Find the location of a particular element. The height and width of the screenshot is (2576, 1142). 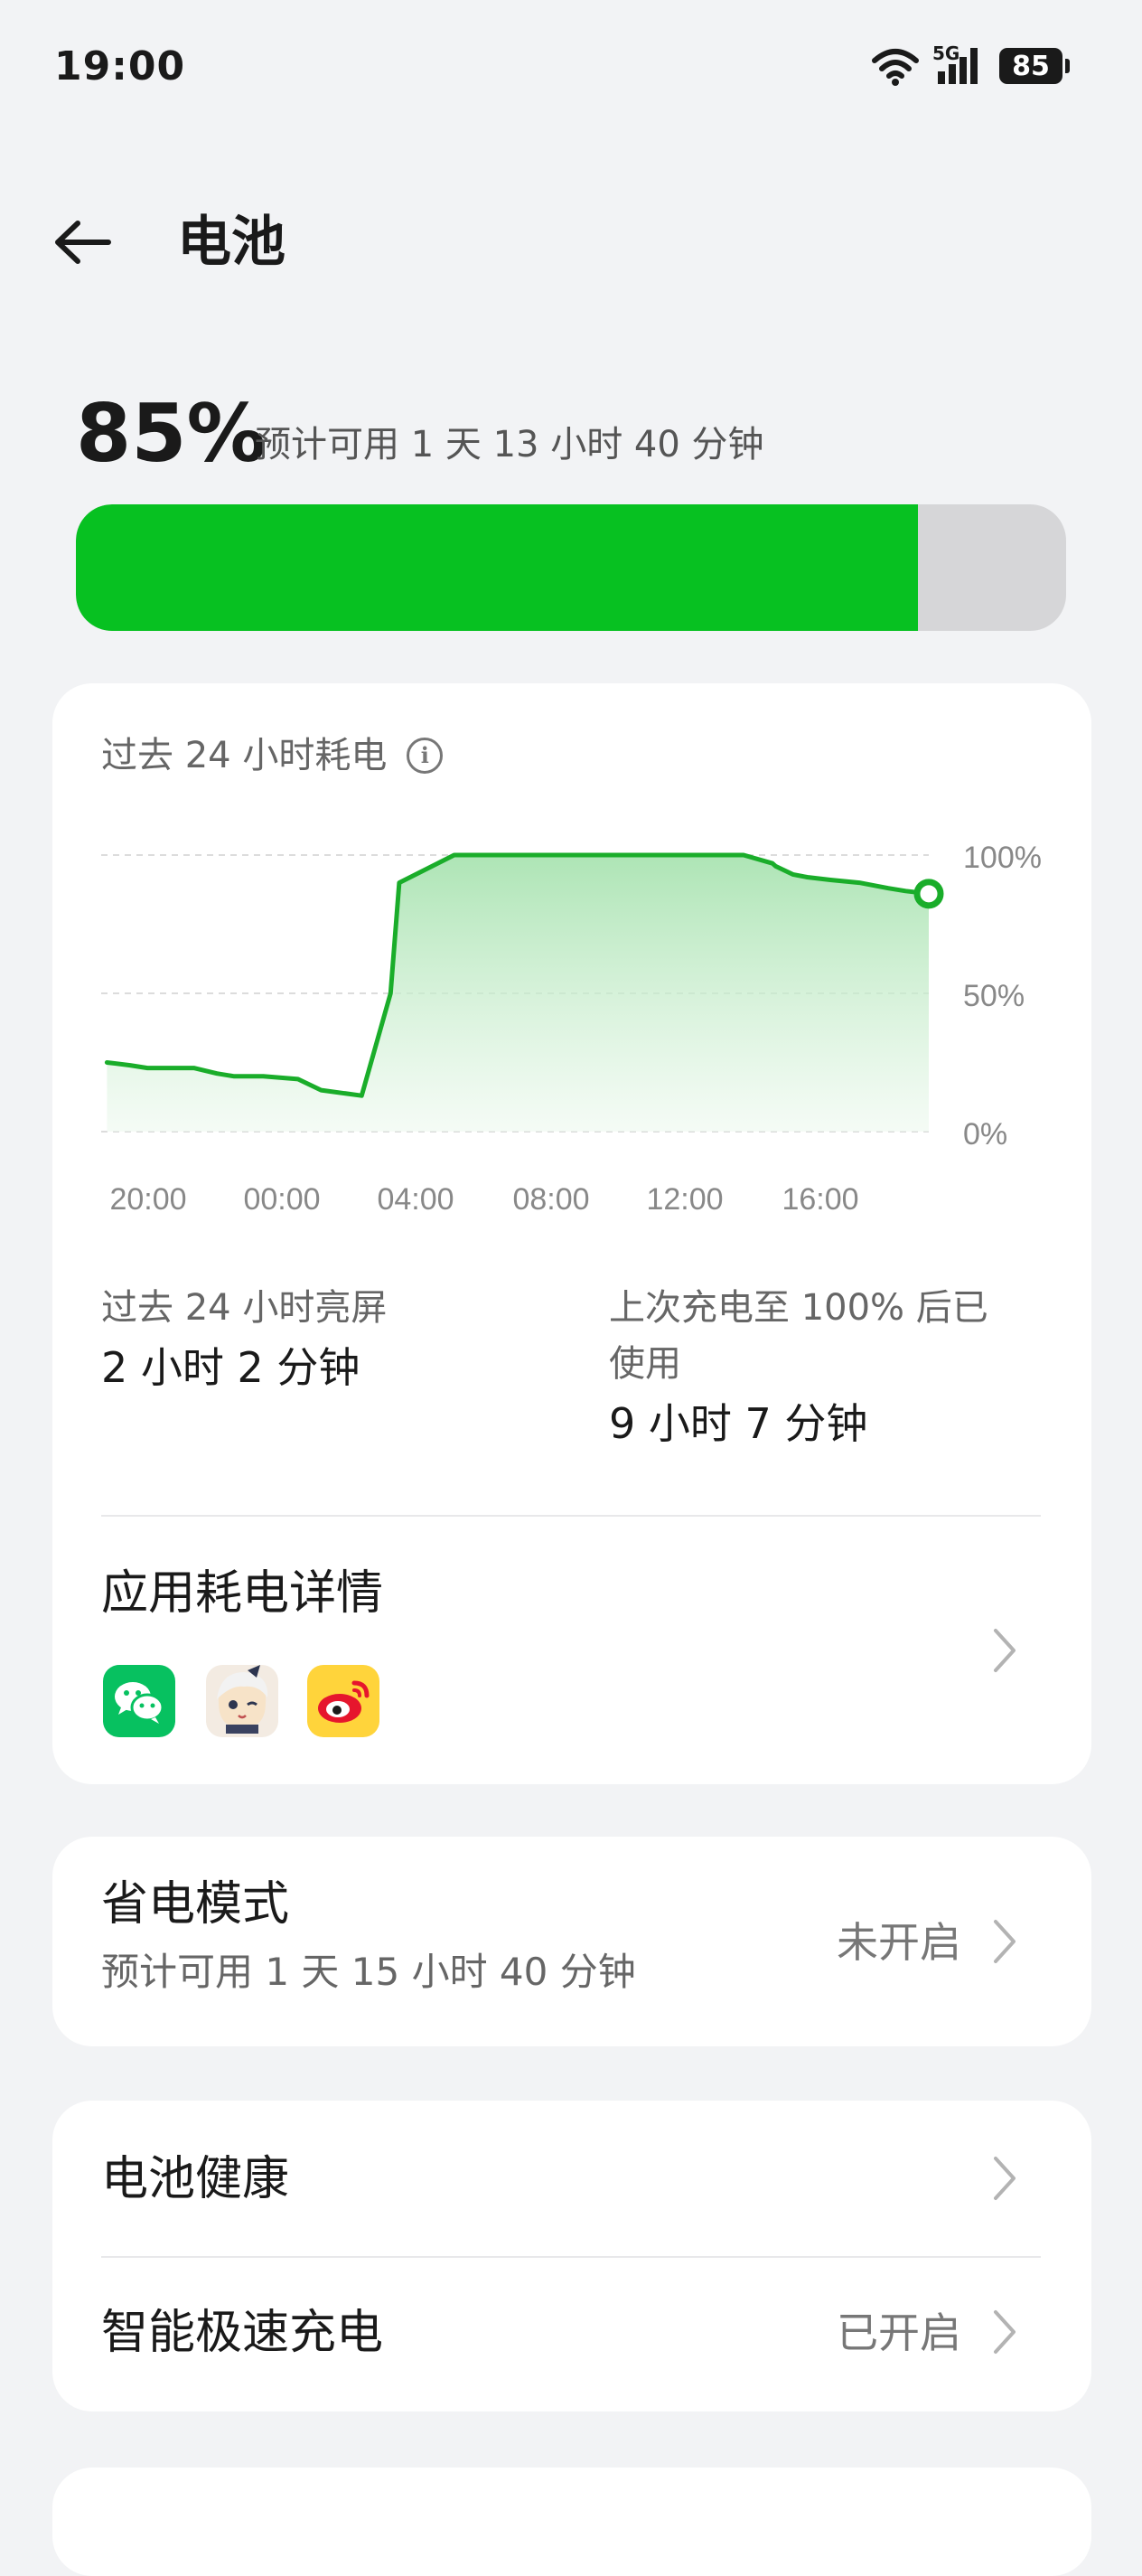

y-tick-label: 50% is located at coordinates (994, 996).